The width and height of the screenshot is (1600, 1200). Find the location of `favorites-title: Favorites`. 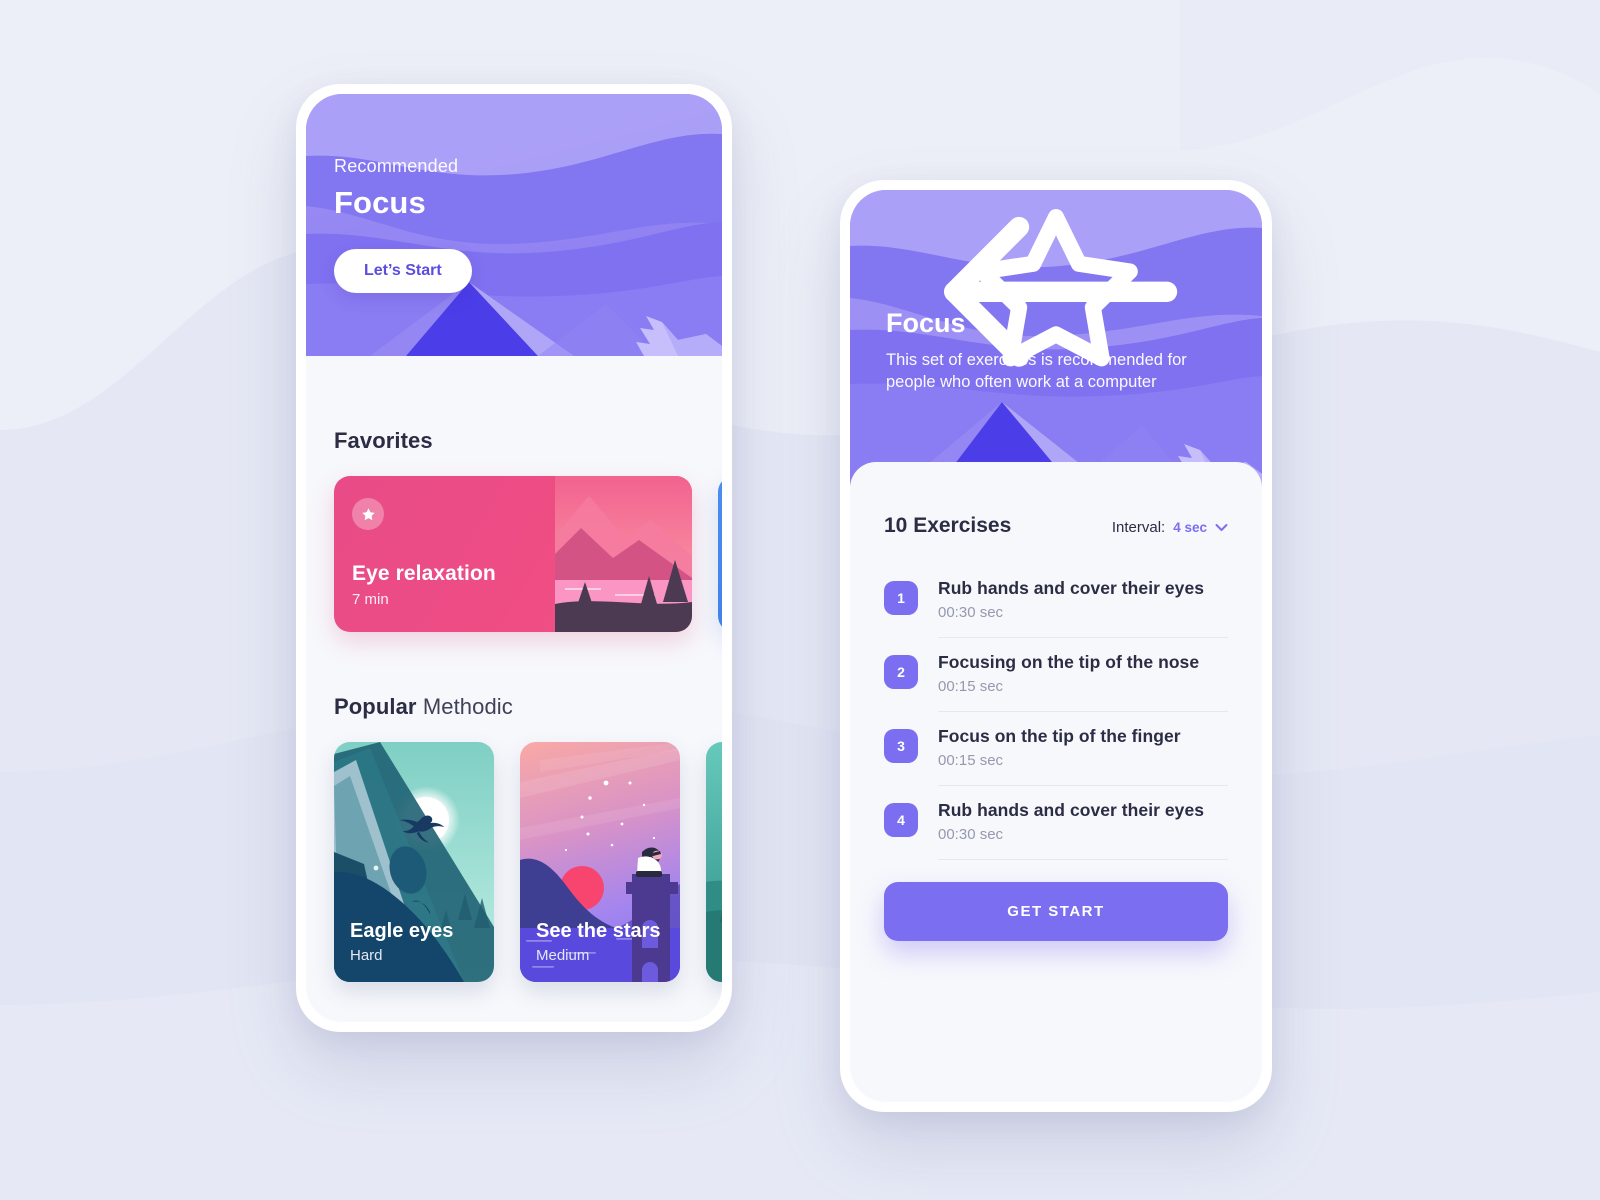

favorites-title: Favorites is located at coordinates (383, 440).